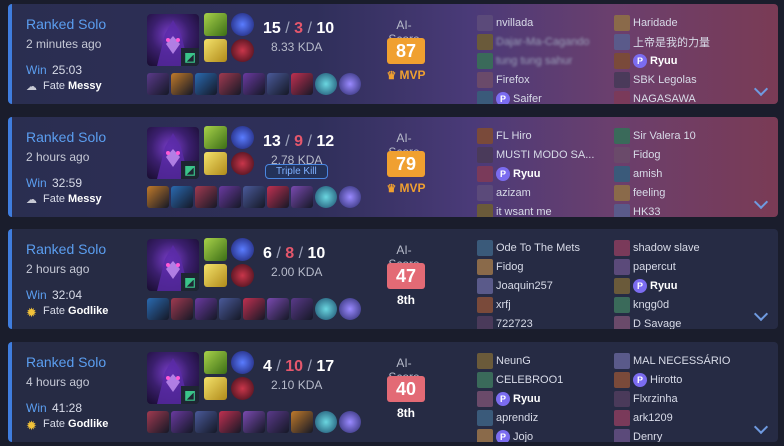 This screenshot has height=446, width=784. What do you see at coordinates (683, 322) in the screenshot?
I see `player-row: D Savage` at bounding box center [683, 322].